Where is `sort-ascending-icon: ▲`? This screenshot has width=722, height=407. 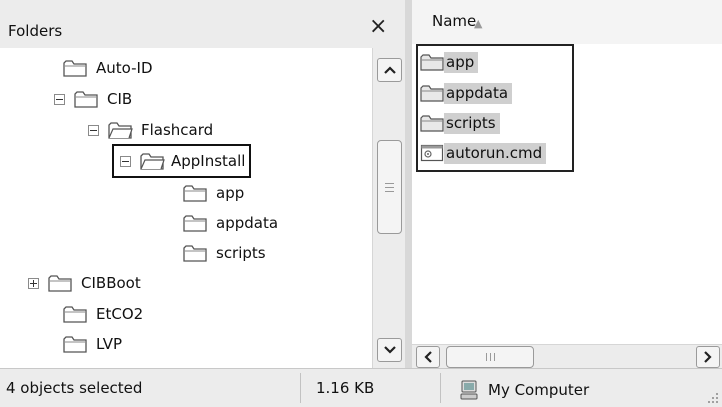 sort-ascending-icon: ▲ is located at coordinates (478, 23).